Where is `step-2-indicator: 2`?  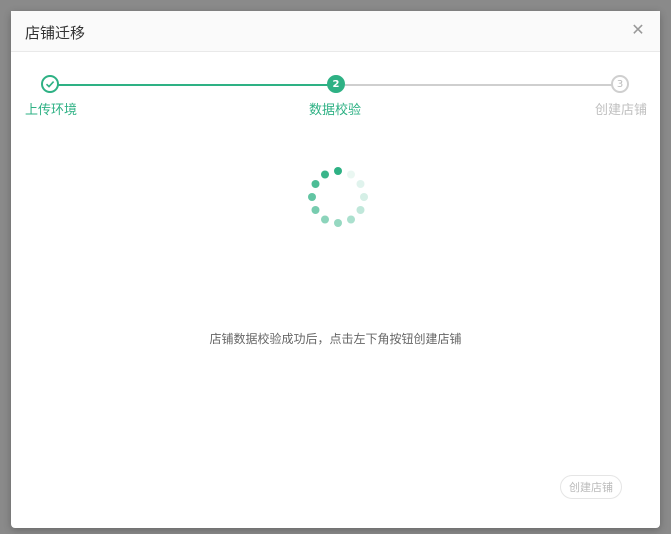 step-2-indicator: 2 is located at coordinates (336, 84).